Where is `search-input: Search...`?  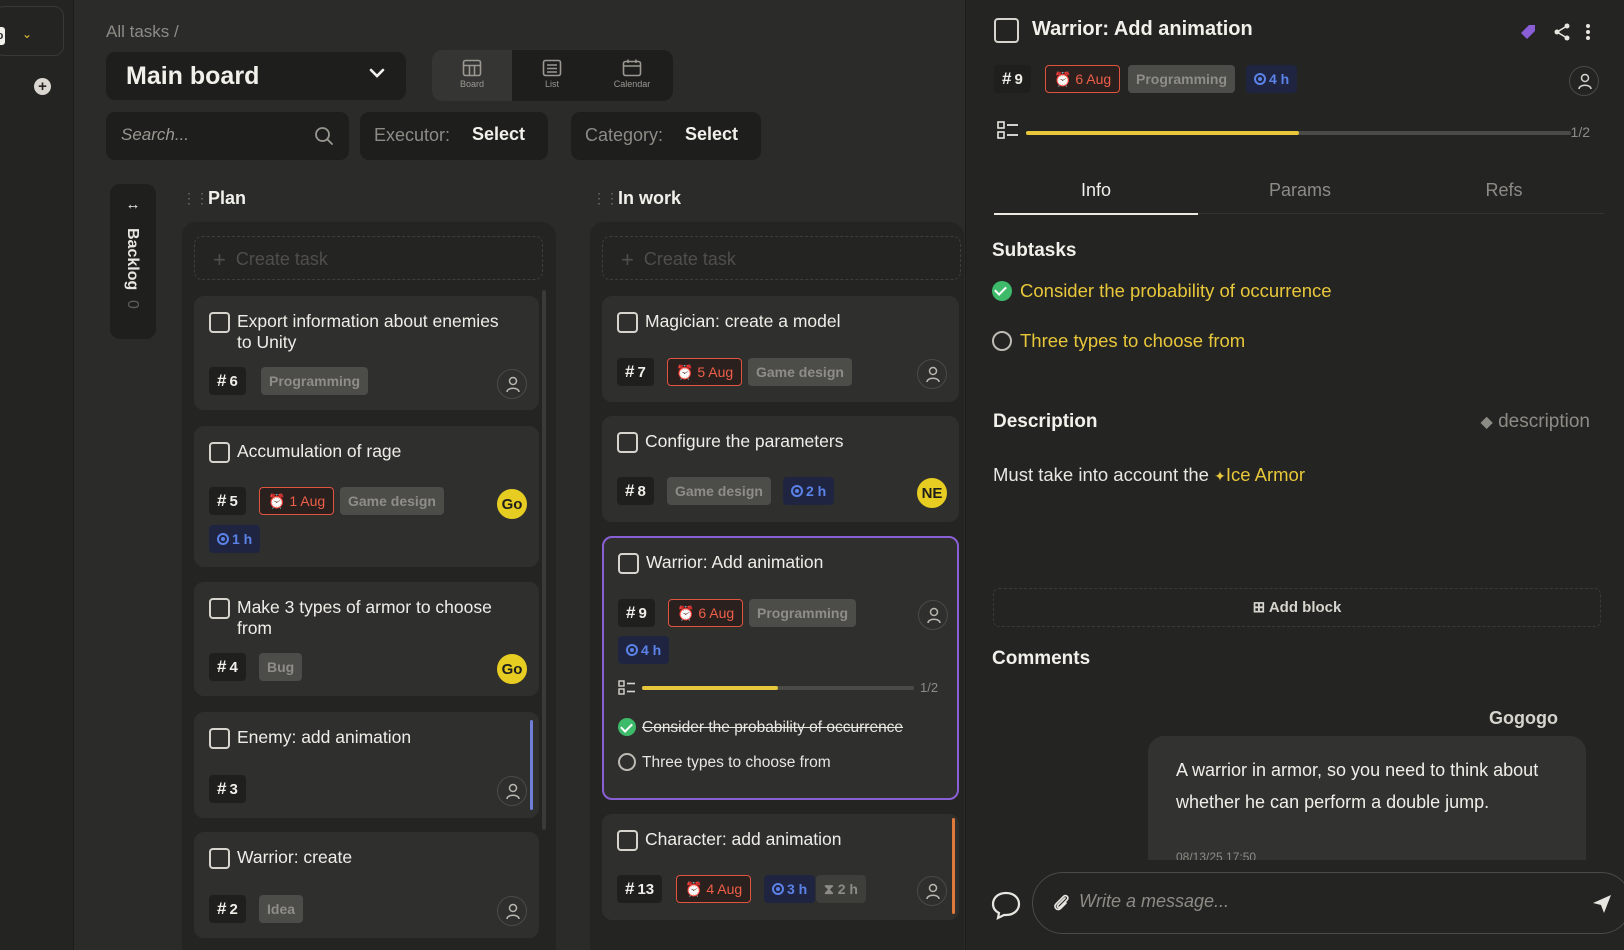
search-input: Search... is located at coordinates (227, 136).